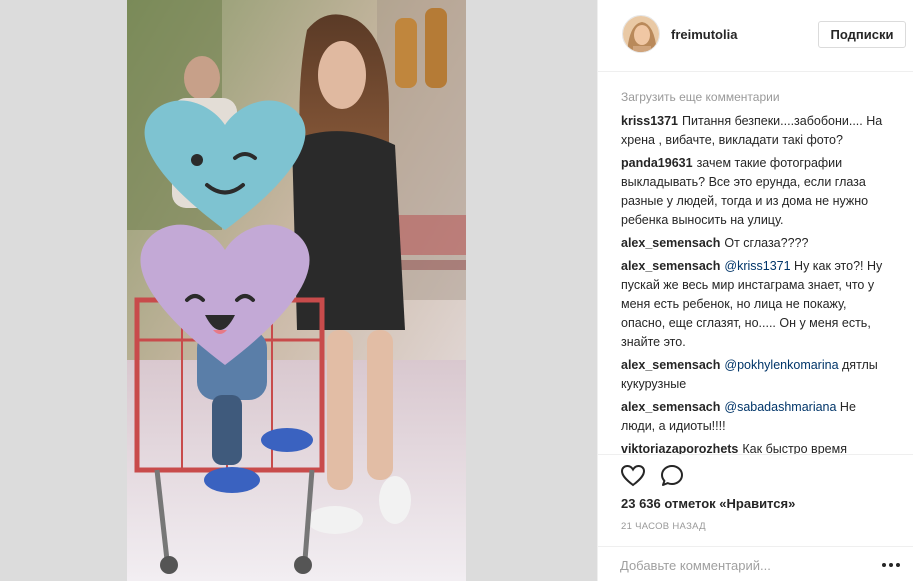 This screenshot has height=581, width=913. I want to click on comment-item: alex_semensach От сглаза????, so click(756, 243).